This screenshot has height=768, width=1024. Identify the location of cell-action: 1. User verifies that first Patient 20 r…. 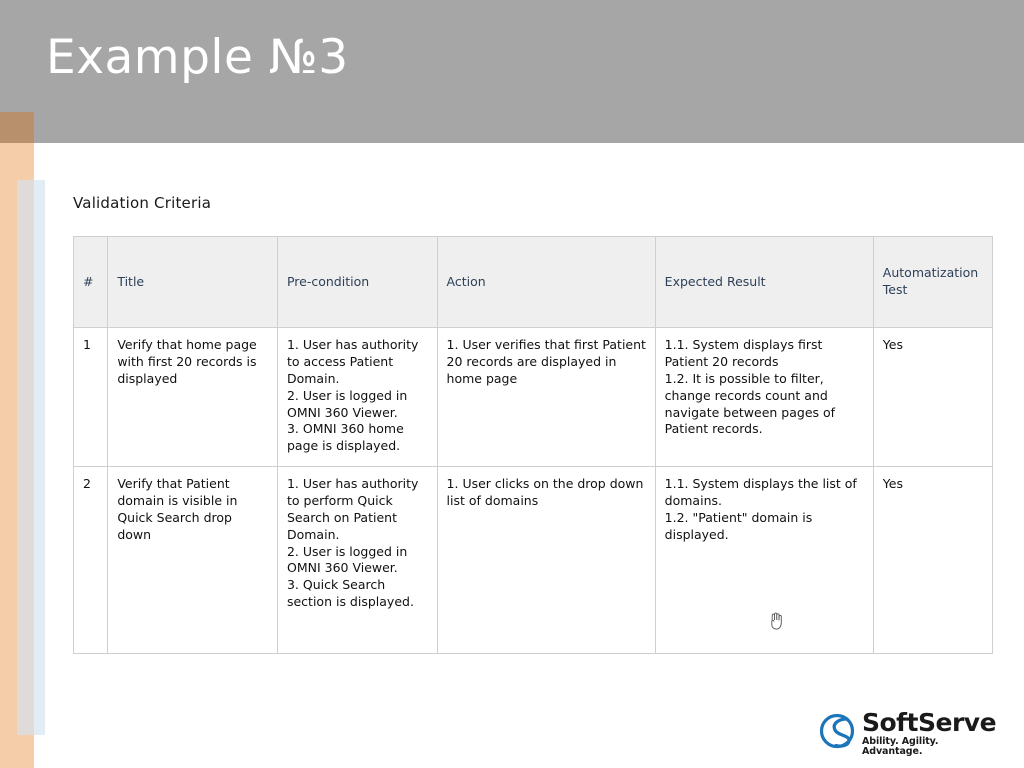
(546, 397).